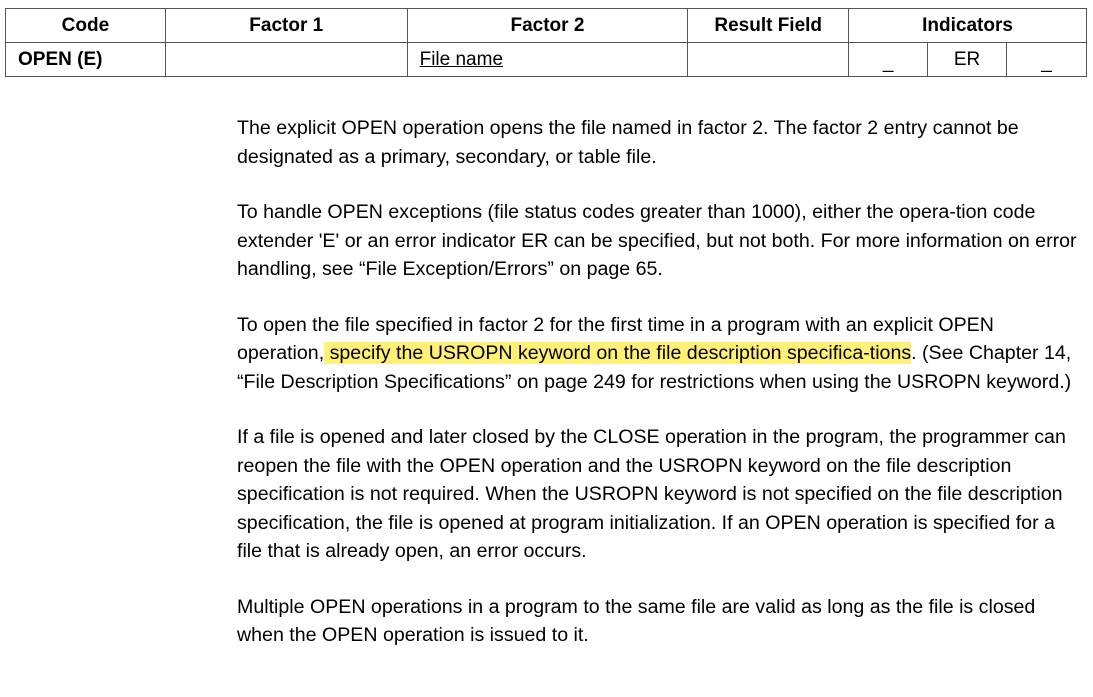  I want to click on factor2-value: File name, so click(461, 59).